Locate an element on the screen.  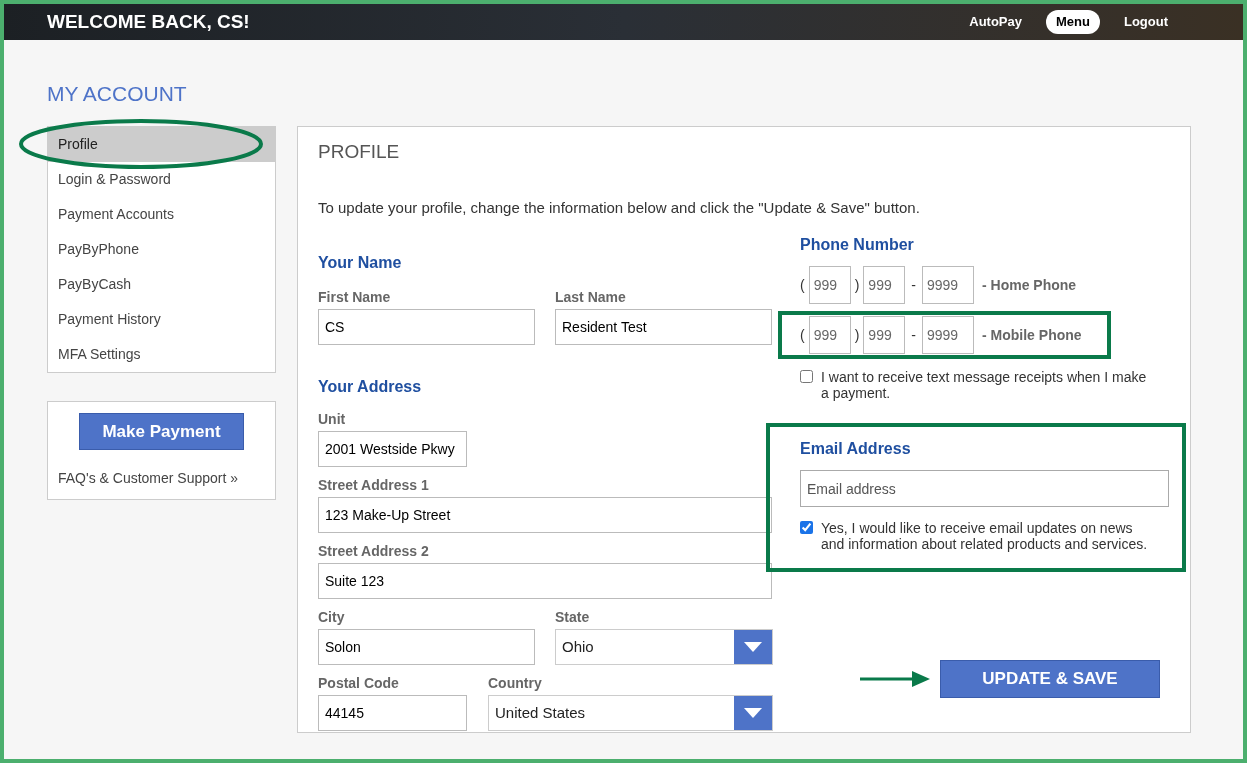
sidebar-item: Payment Accounts is located at coordinates (161, 214).